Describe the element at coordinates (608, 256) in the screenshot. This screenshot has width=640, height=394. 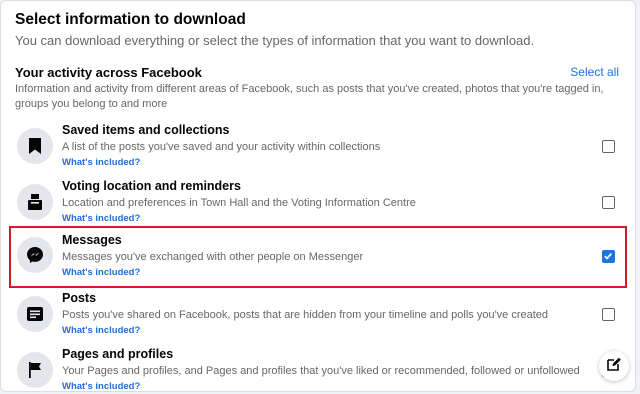
I see `item-checkbox-checked` at that location.